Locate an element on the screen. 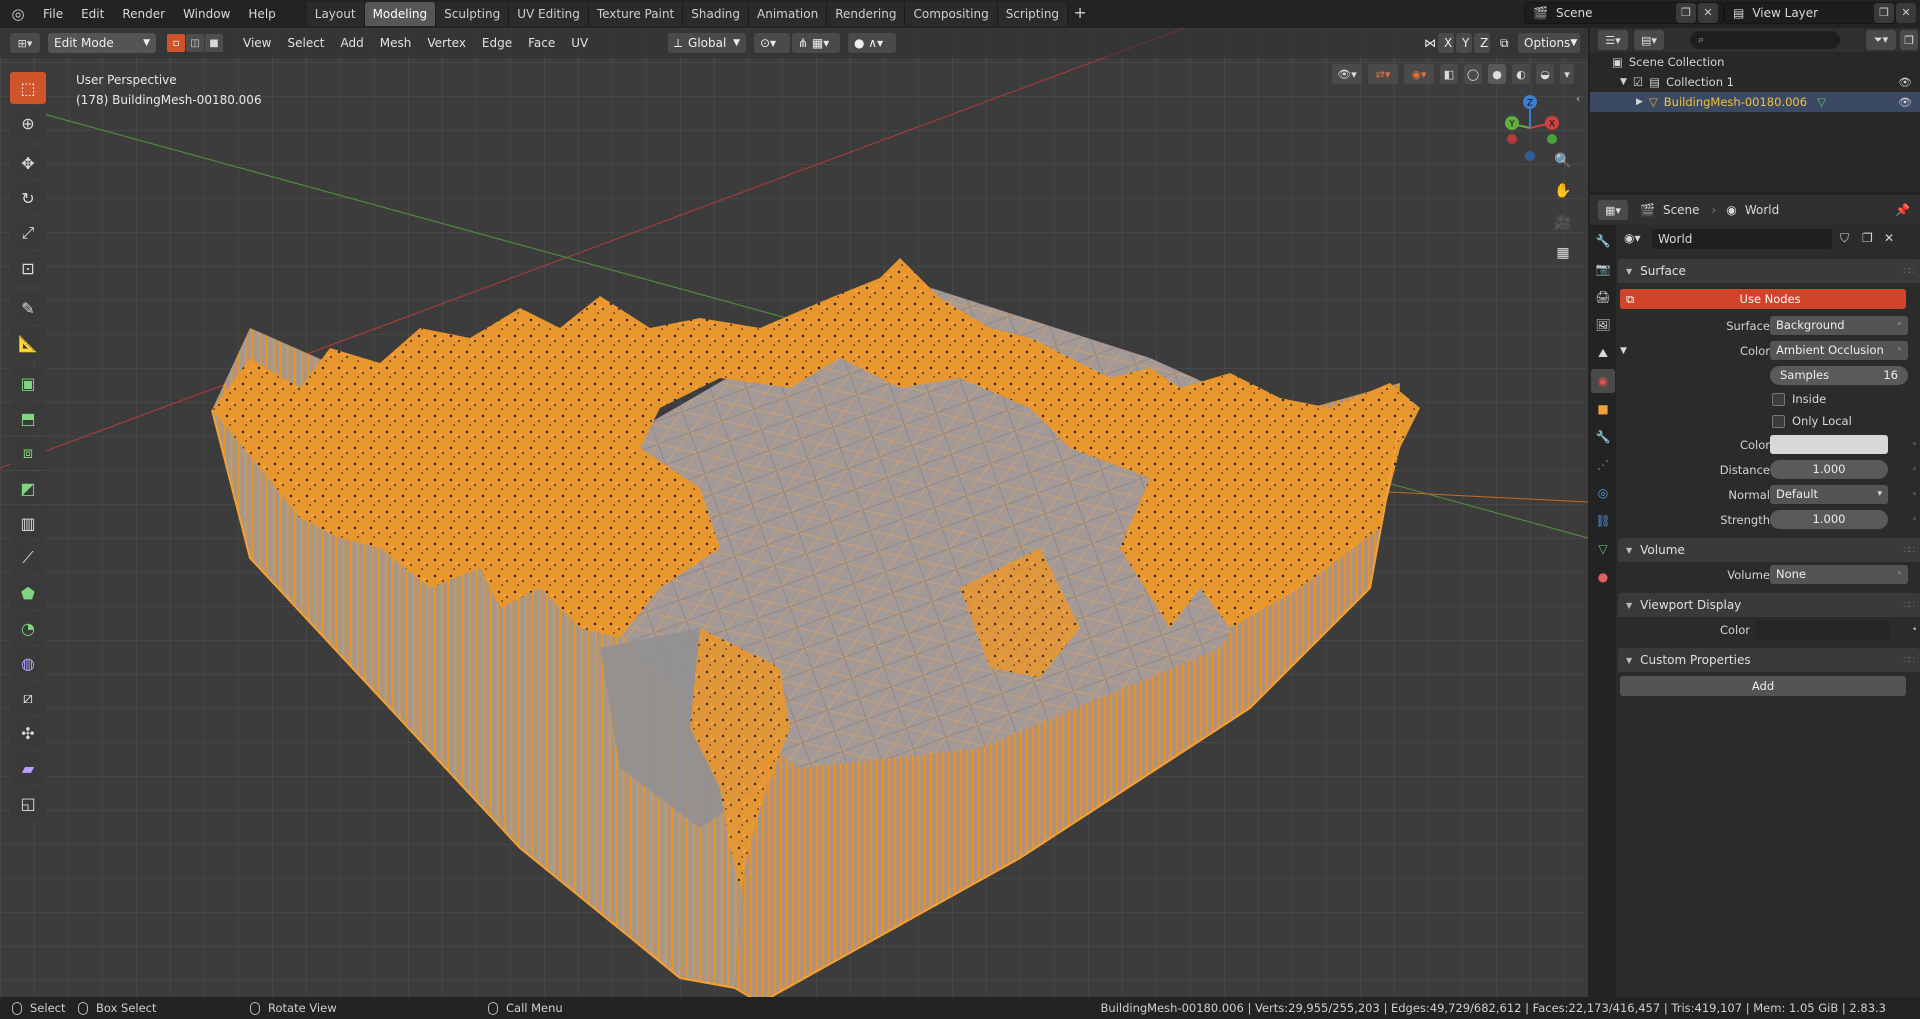 The width and height of the screenshot is (1920, 1019). new-scene-icon: ❐ is located at coordinates (1686, 13).